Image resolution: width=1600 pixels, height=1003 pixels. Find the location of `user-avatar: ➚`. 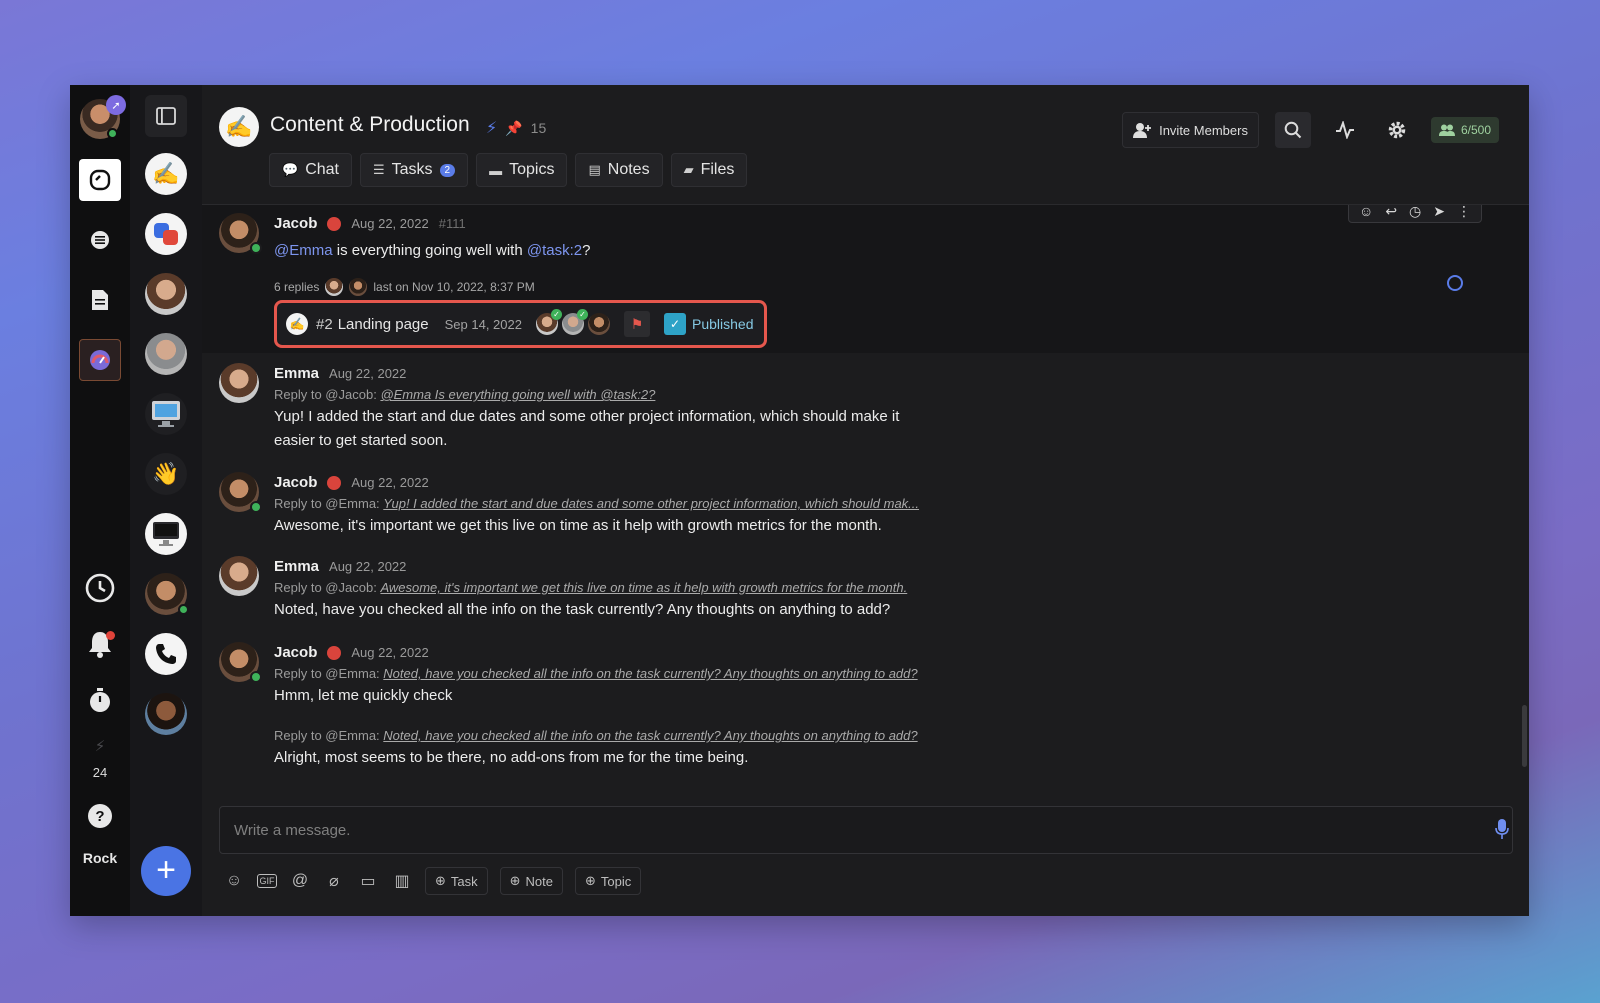

user-avatar: ➚ is located at coordinates (103, 117).